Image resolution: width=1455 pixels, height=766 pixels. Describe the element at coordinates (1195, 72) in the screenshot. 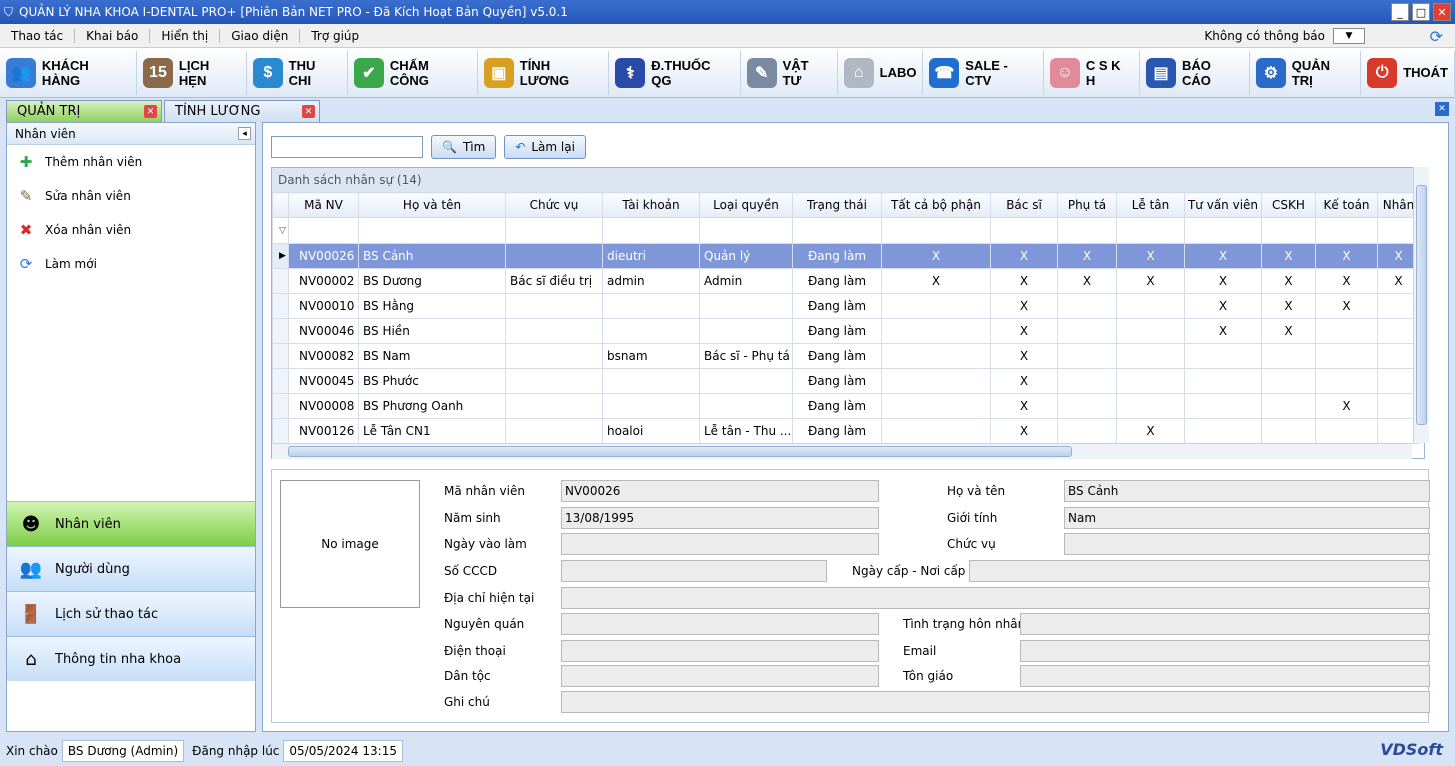

I see `toolbar-button-report-chart: ▤ BÁO CÁO` at that location.